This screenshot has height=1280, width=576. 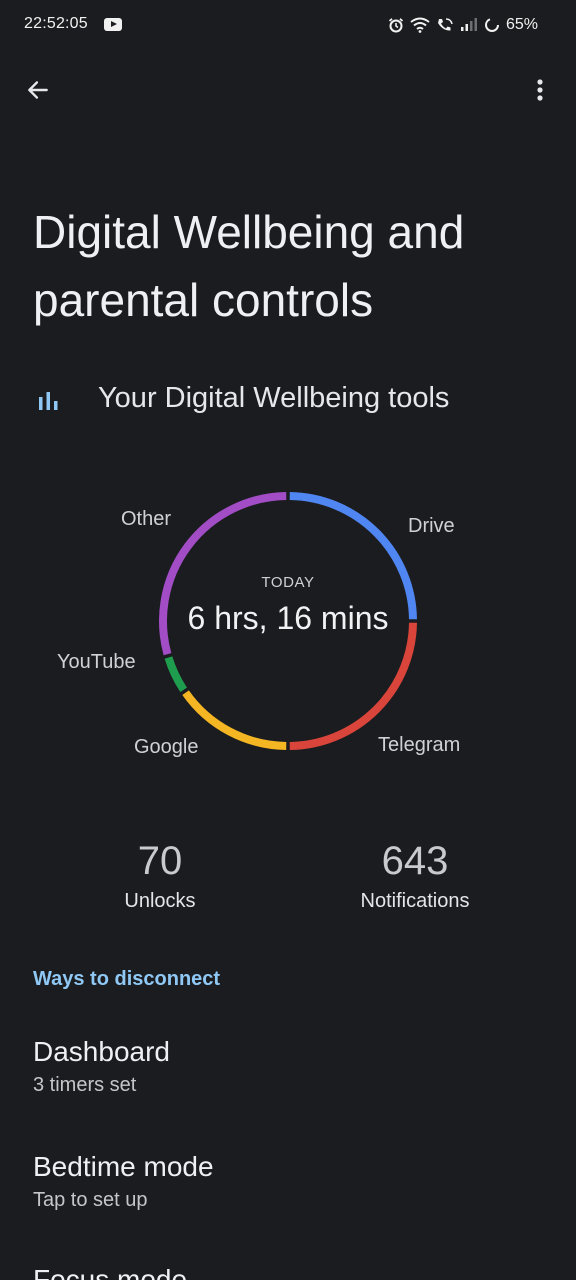 I want to click on screen-time-total: 6 hrs, 16 mins, so click(x=288, y=618).